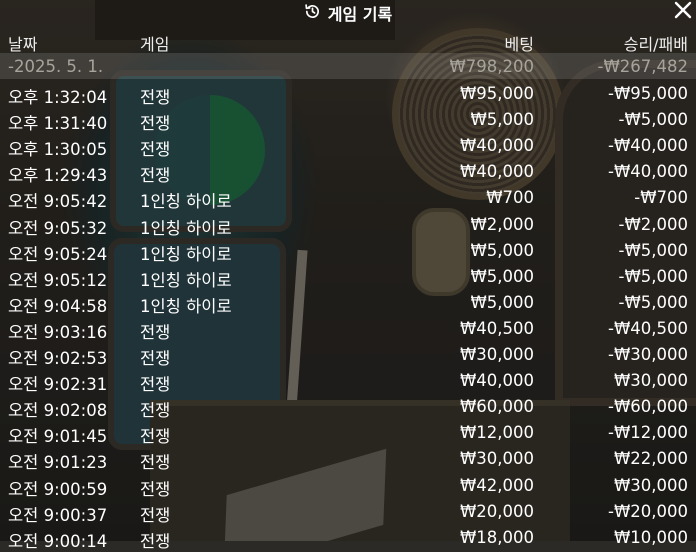 The image size is (696, 552). What do you see at coordinates (58, 254) in the screenshot?
I see `row-time: 오전 9:05:24` at bounding box center [58, 254].